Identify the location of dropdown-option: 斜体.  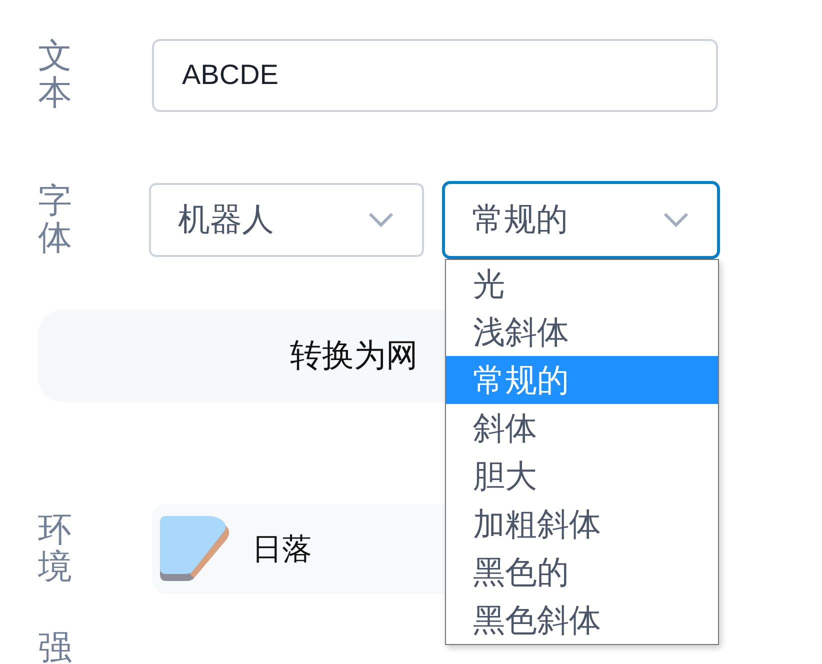
(582, 428).